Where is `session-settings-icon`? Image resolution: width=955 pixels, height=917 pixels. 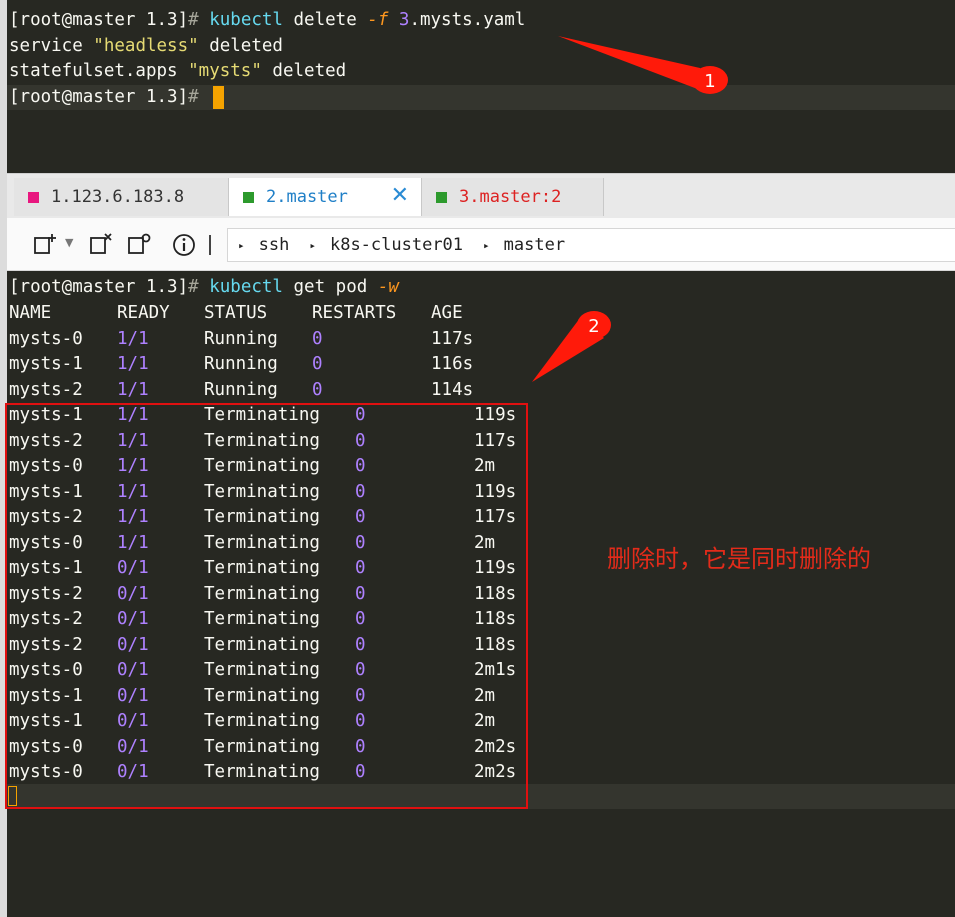
session-settings-icon is located at coordinates (139, 245).